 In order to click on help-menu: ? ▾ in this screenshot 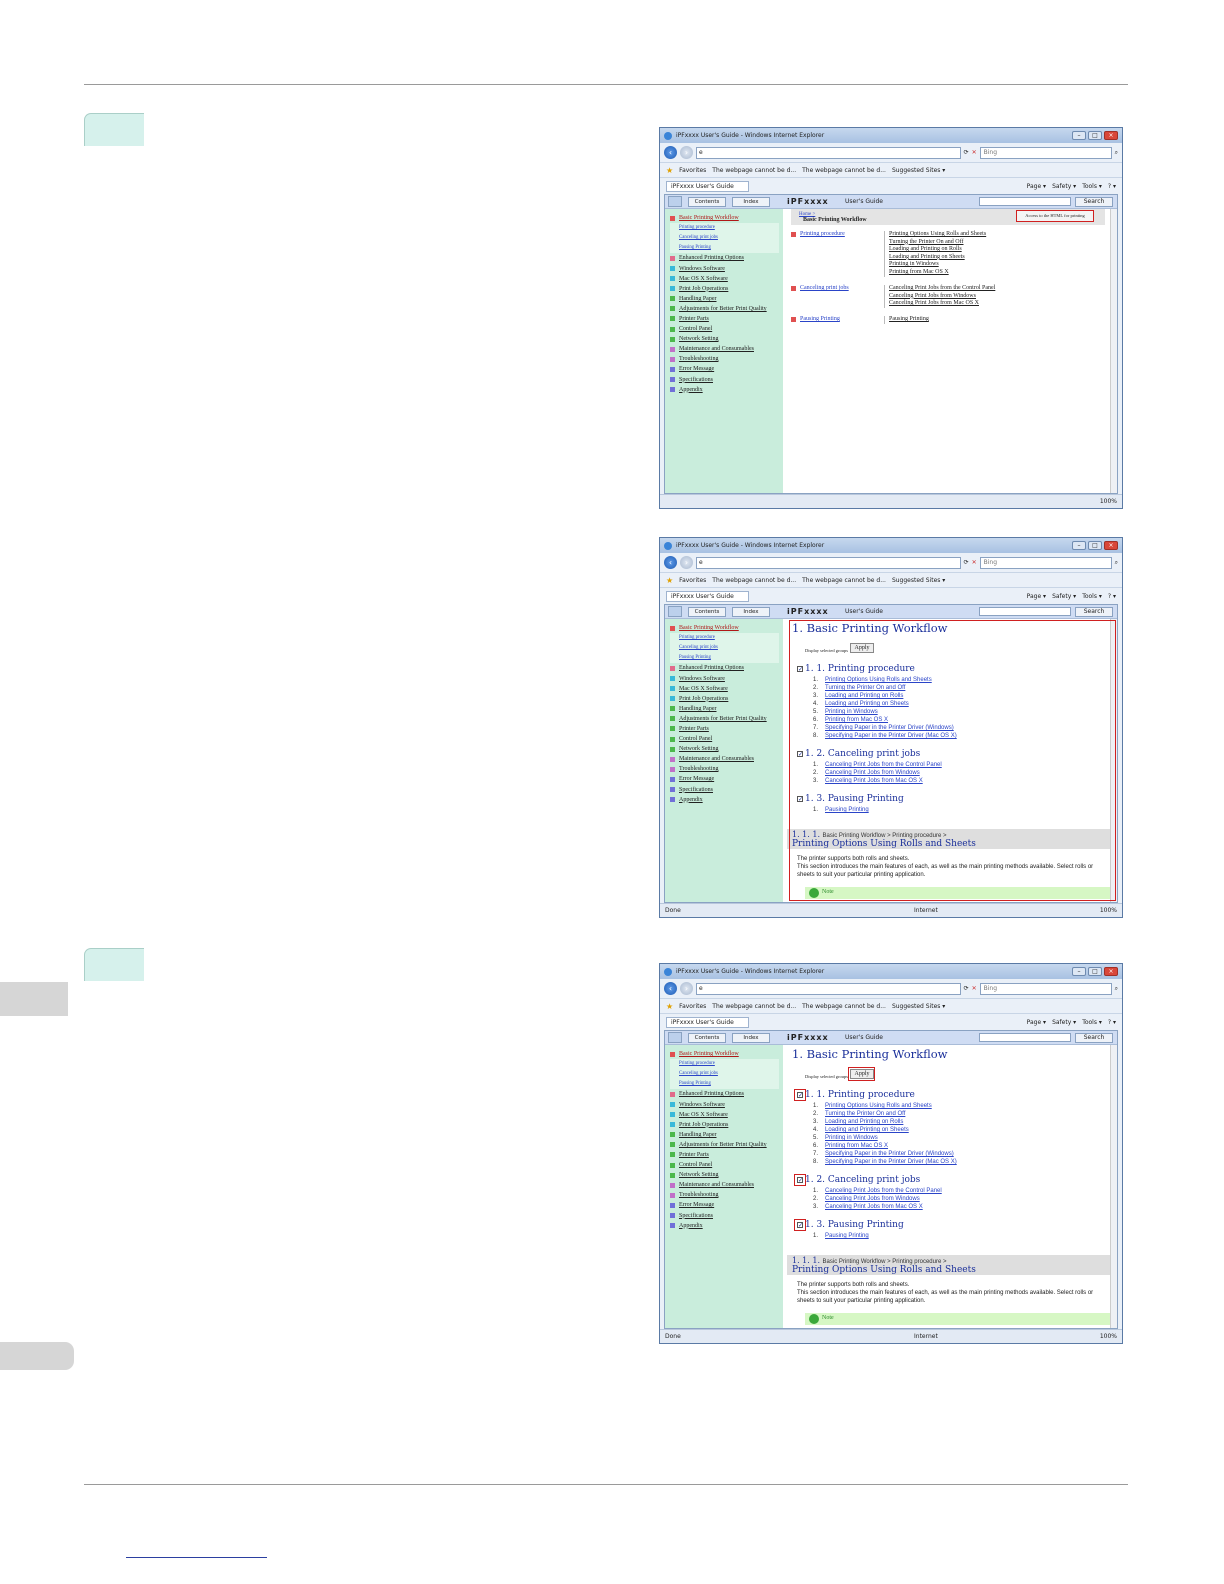, I will do `click(1112, 1022)`.